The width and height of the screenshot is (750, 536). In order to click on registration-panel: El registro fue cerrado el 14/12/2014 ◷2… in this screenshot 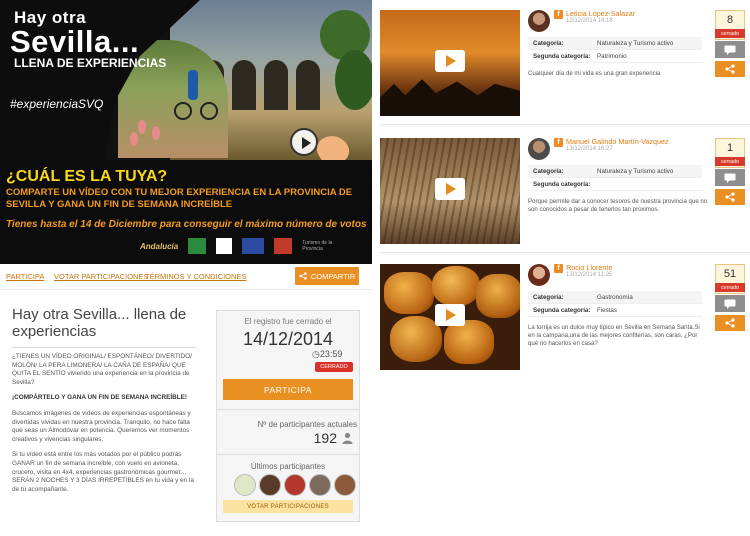, I will do `click(288, 416)`.